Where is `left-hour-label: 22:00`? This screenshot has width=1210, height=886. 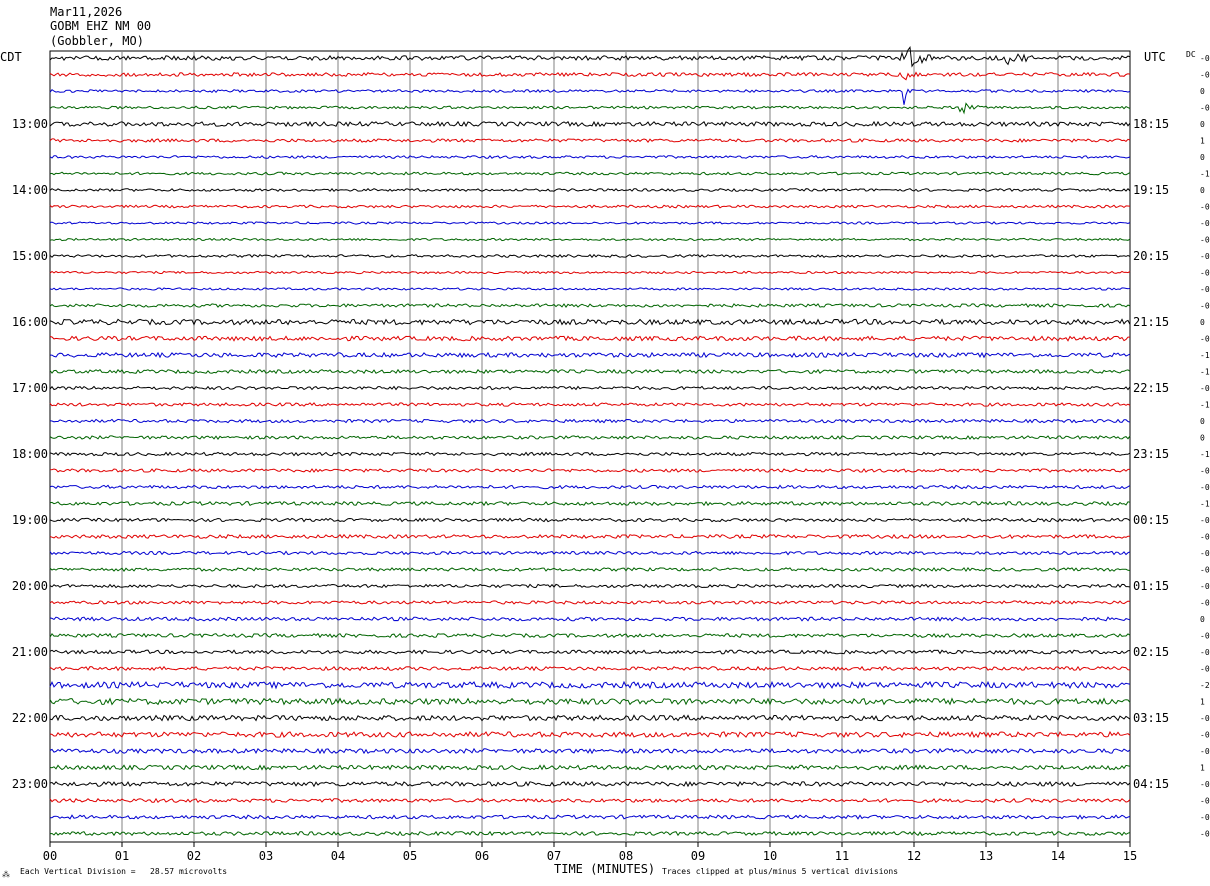
left-hour-label: 22:00 is located at coordinates (30, 718).